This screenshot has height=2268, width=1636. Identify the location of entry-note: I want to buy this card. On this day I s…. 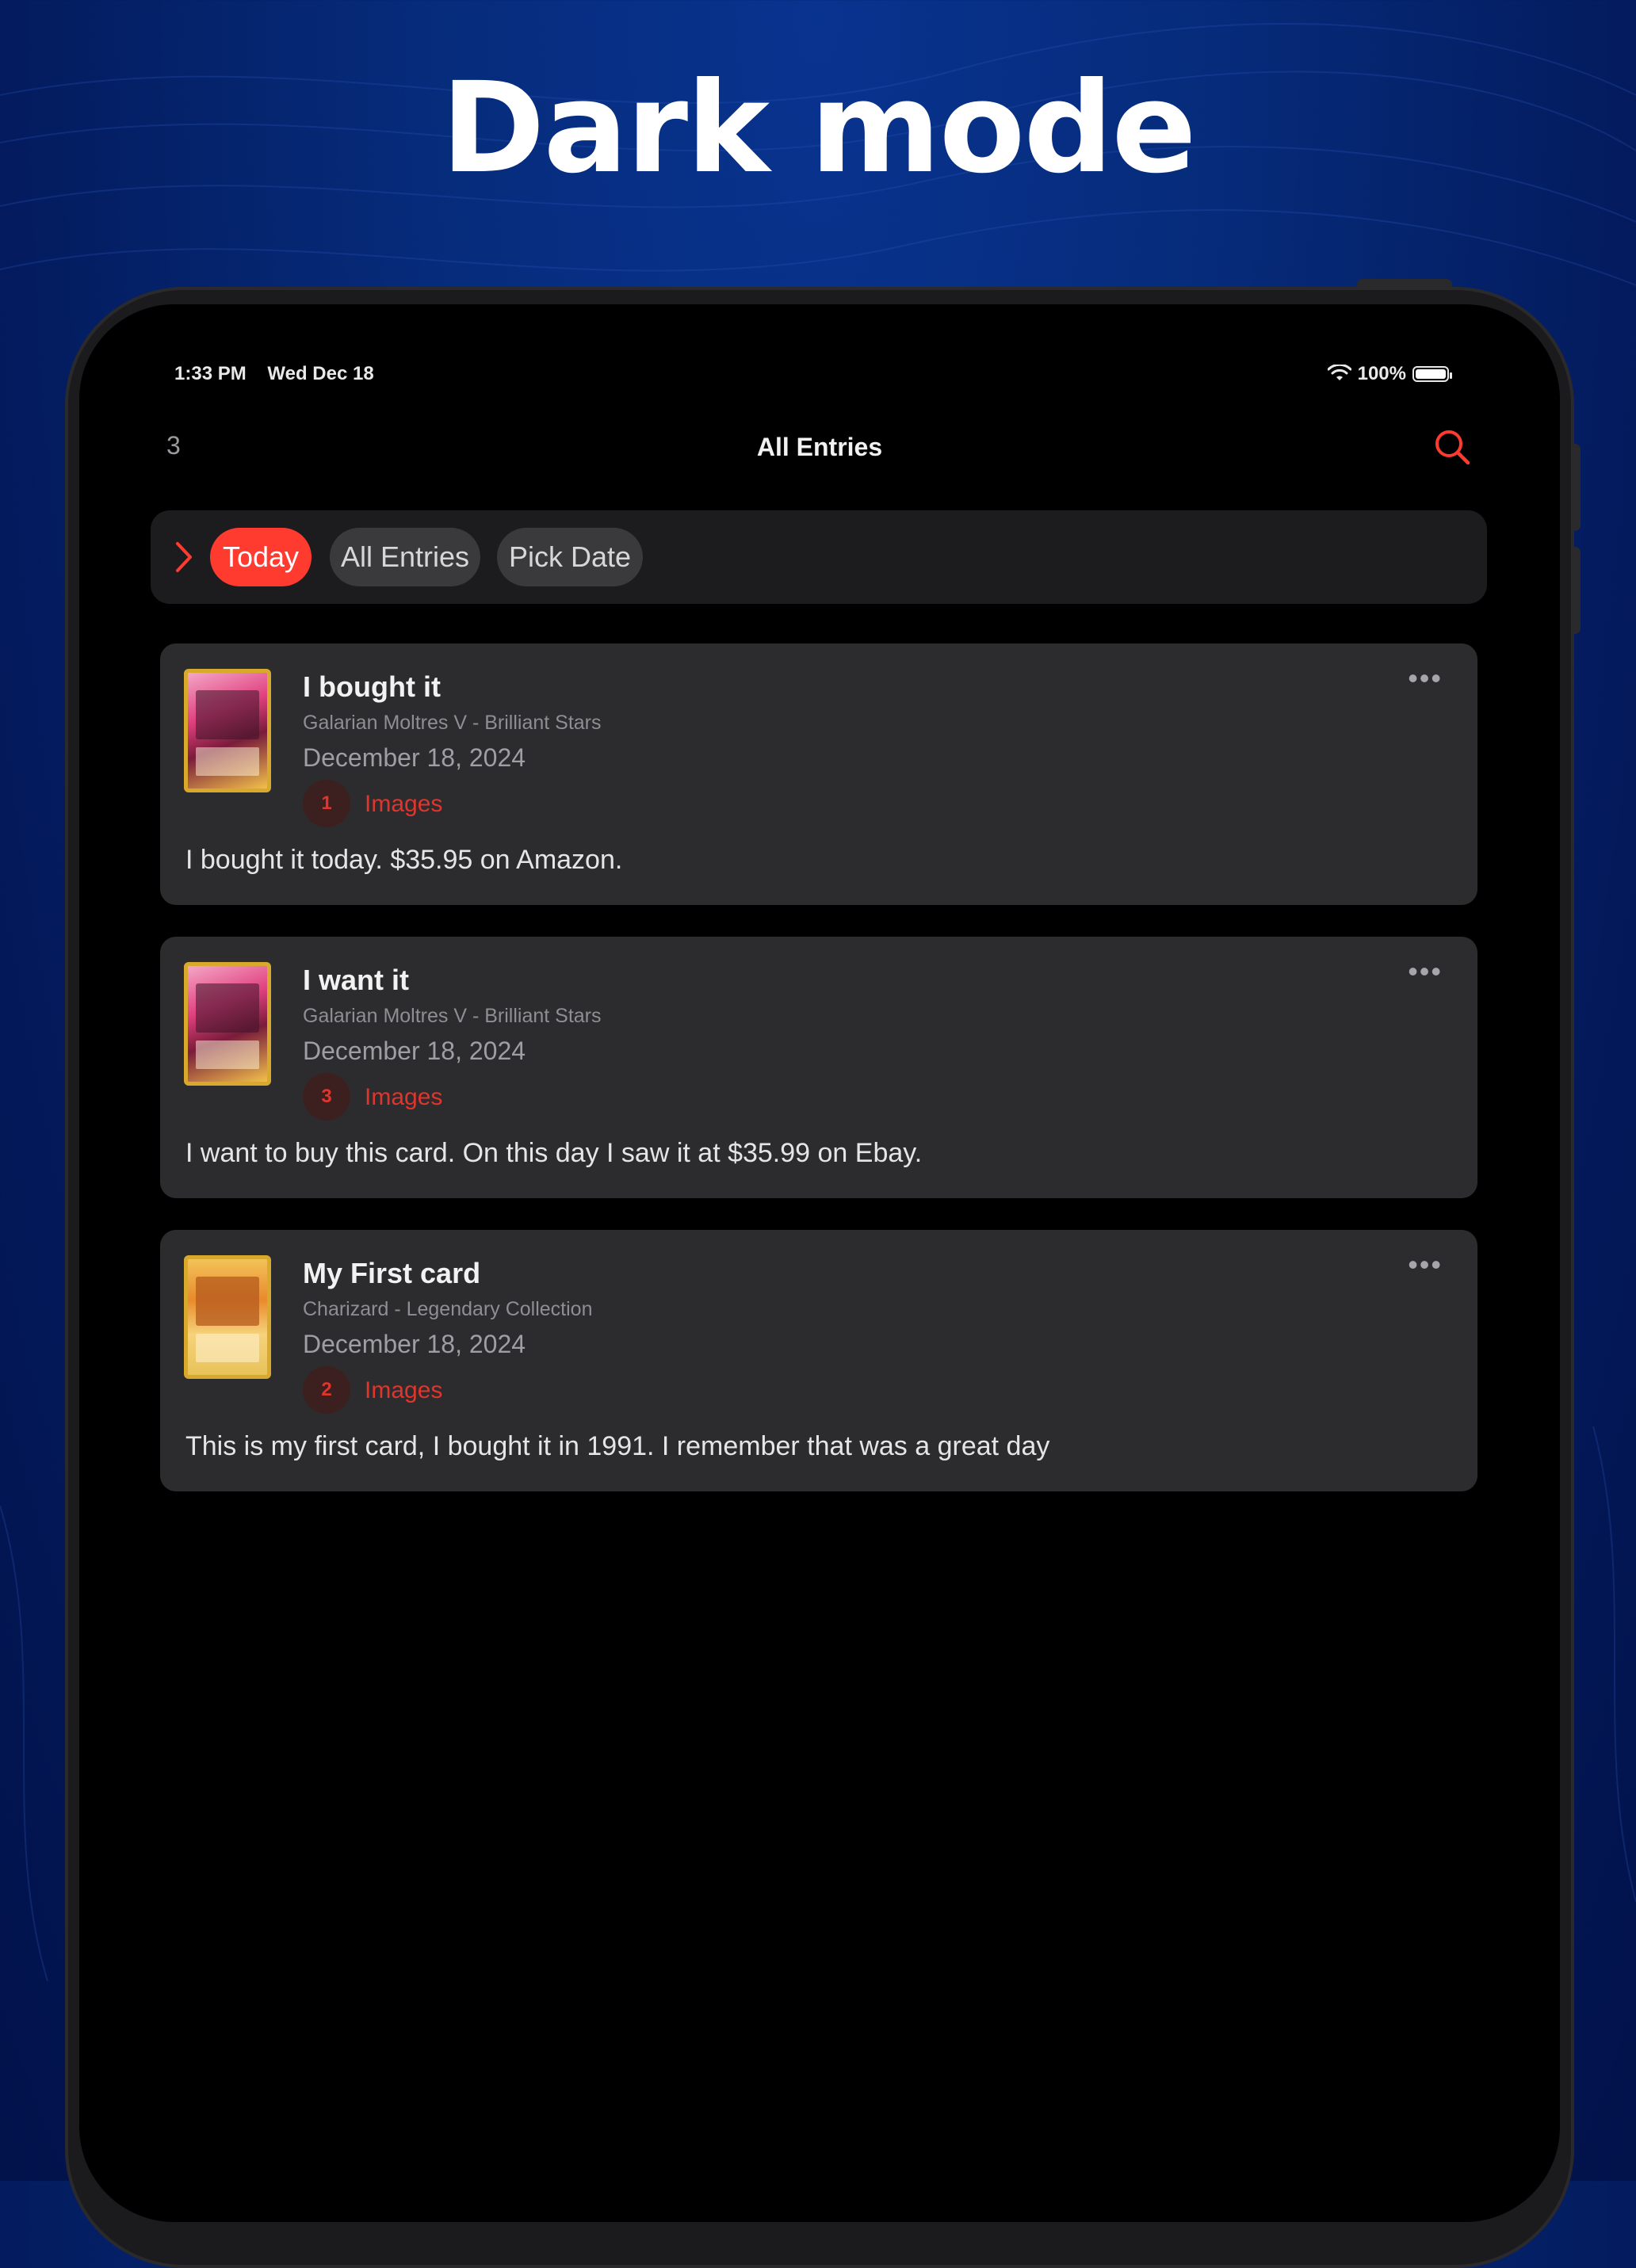
(554, 1153).